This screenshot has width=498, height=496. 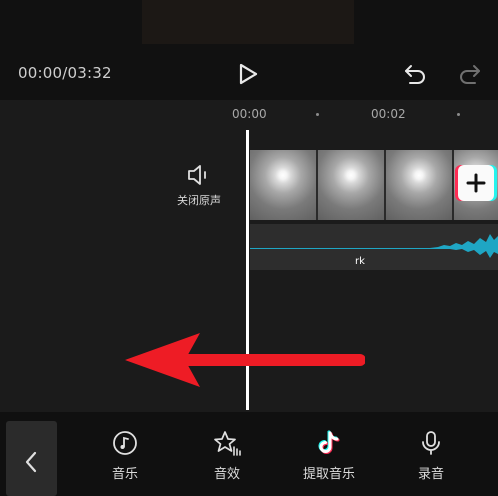 I want to click on record-button: 录音, so click(x=431, y=460).